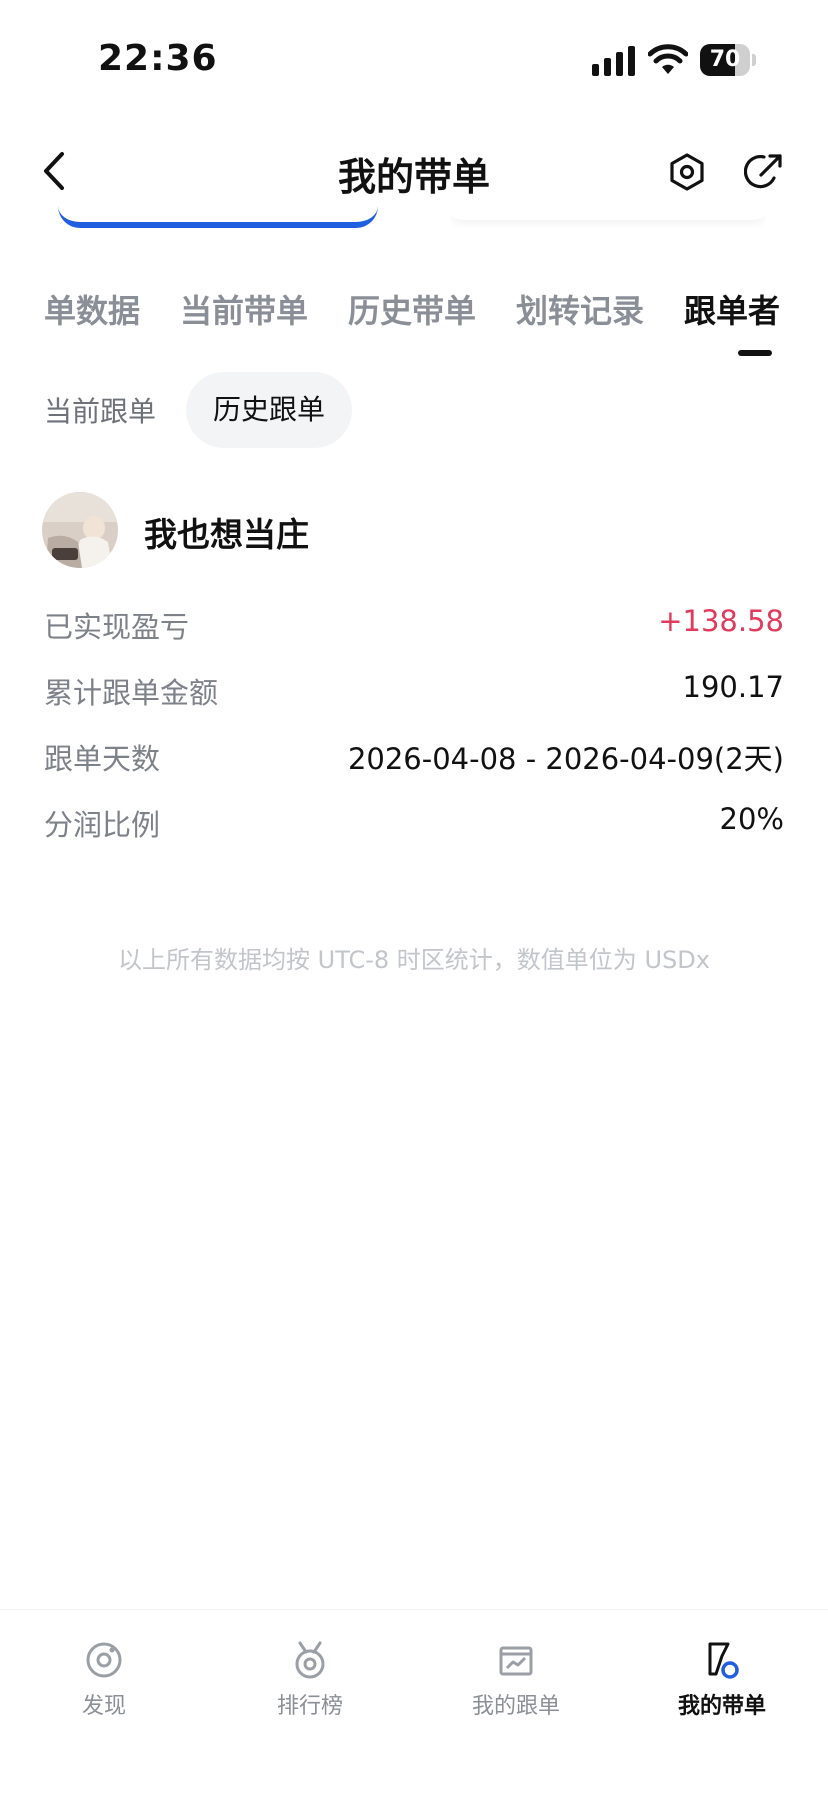  Describe the element at coordinates (100, 410) in the screenshot. I see `subtab-current-follow: 当前跟单` at that location.